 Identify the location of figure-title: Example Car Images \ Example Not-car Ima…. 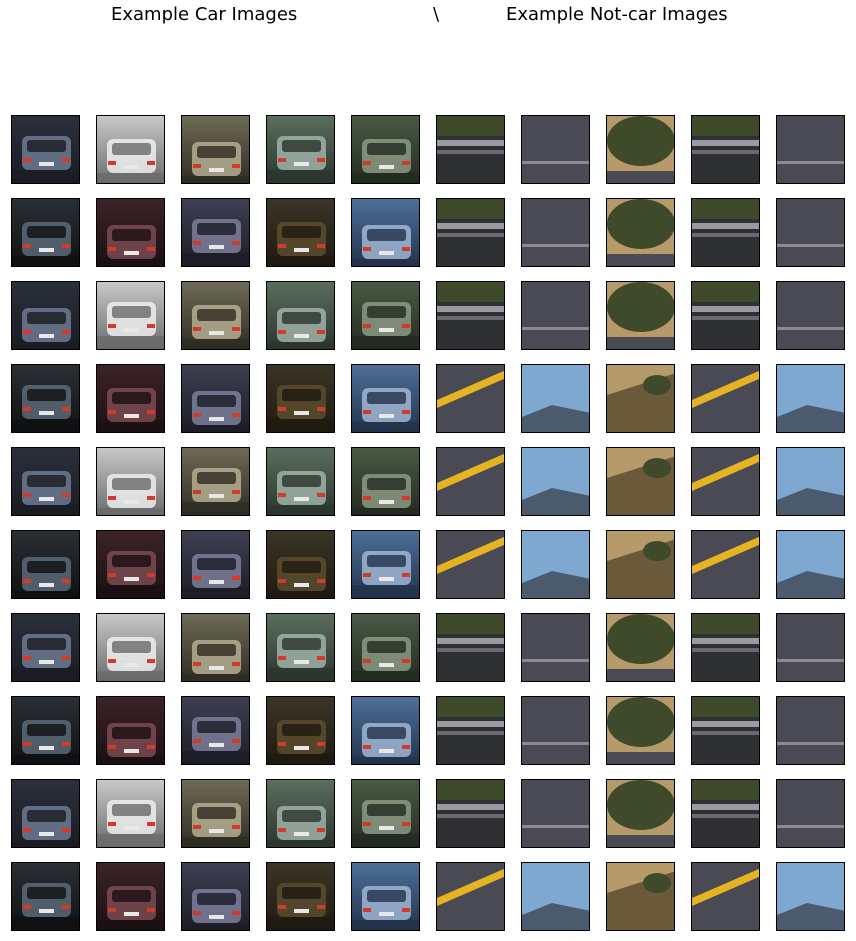
(428, 16).